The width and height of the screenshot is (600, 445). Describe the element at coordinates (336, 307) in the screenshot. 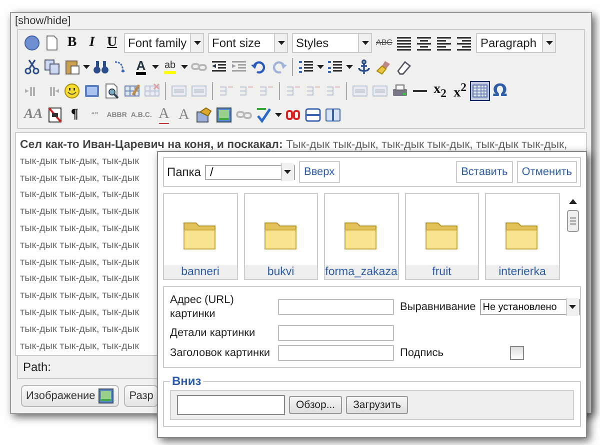

I see `url-field` at that location.